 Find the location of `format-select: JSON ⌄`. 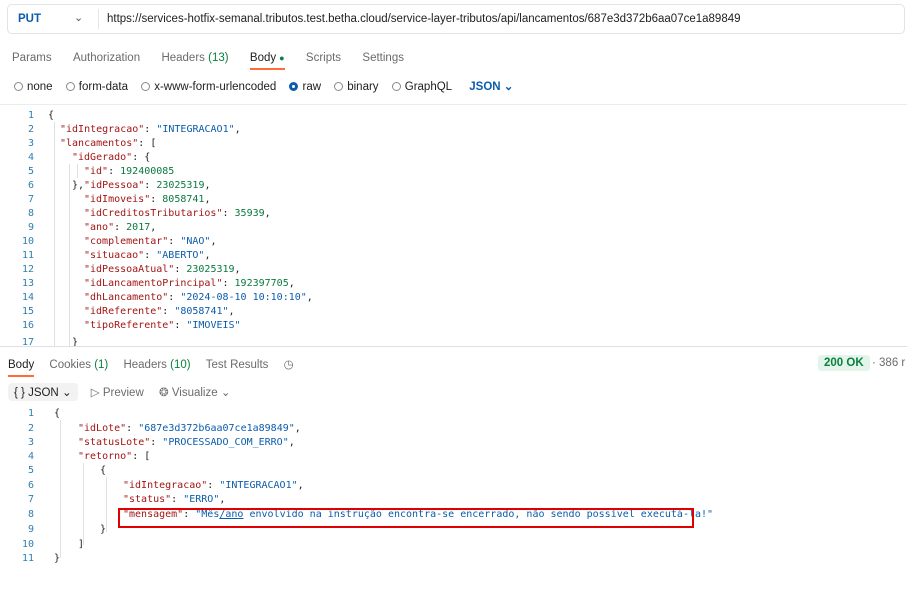

format-select: JSON ⌄ is located at coordinates (491, 87).